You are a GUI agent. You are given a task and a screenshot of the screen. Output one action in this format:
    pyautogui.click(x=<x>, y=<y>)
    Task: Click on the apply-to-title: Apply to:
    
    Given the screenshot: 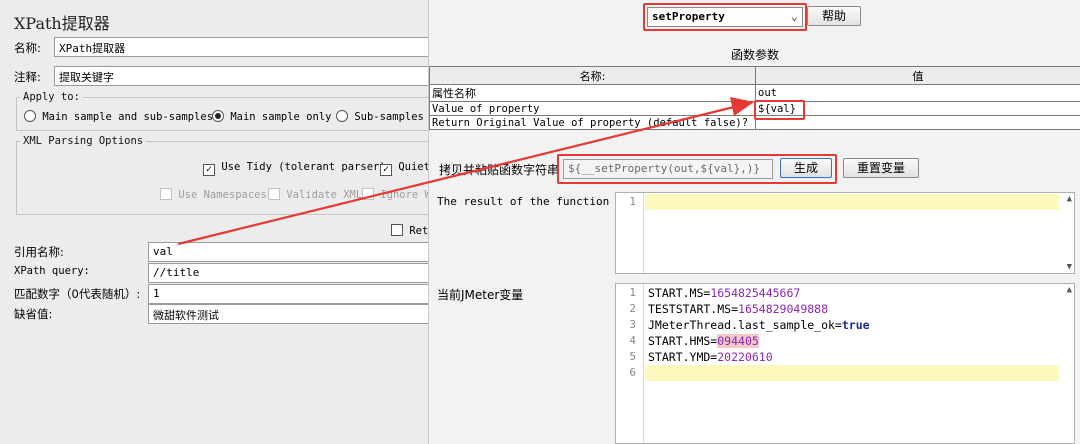 What is the action you would take?
    pyautogui.click(x=51, y=97)
    